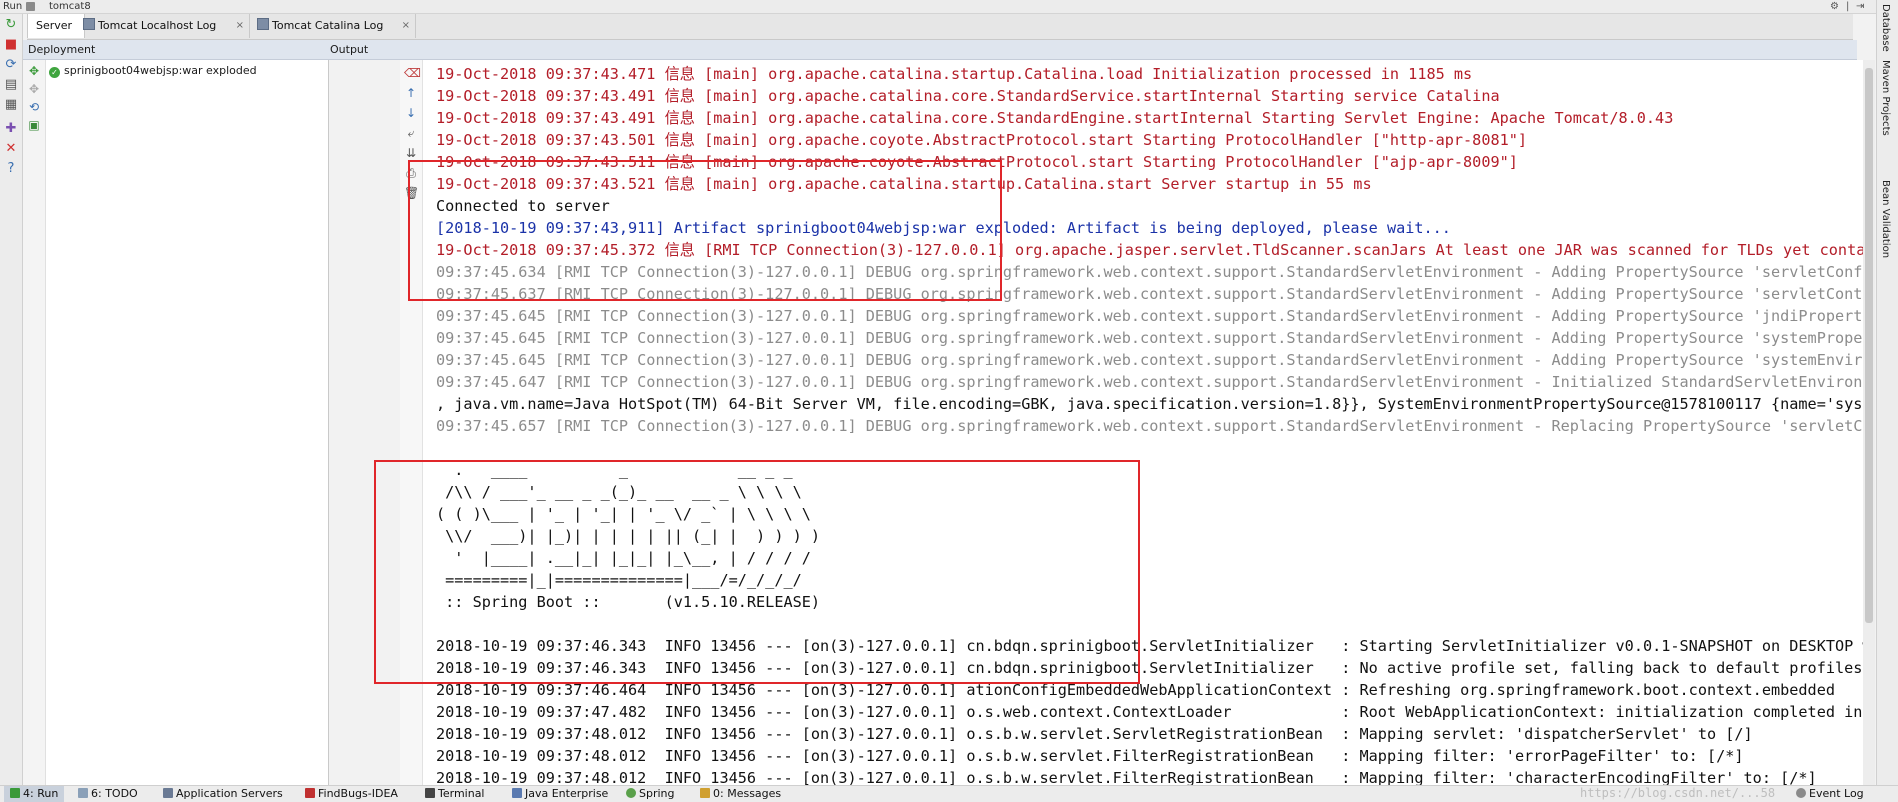  I want to click on panel-icon: ▦, so click(11, 105).